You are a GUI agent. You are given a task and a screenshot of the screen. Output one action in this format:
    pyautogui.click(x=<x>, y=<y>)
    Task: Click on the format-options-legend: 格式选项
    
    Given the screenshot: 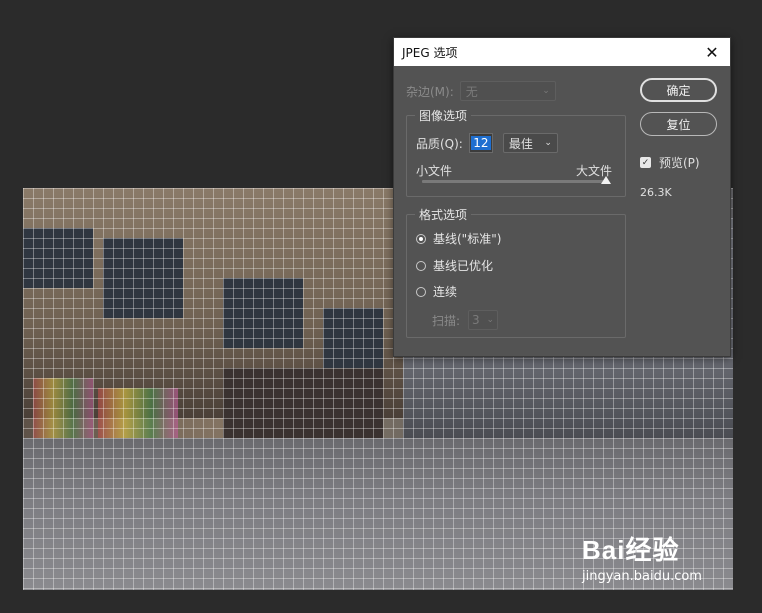 What is the action you would take?
    pyautogui.click(x=443, y=215)
    